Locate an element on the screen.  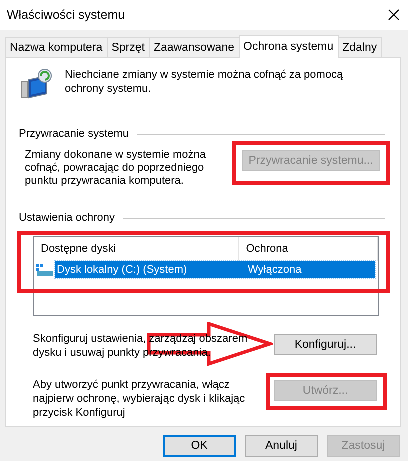
drive-list: Dostępne dyski Ochrona Dysk lokalny (C:) (System) Wyłączona is located at coordinates (206, 276).